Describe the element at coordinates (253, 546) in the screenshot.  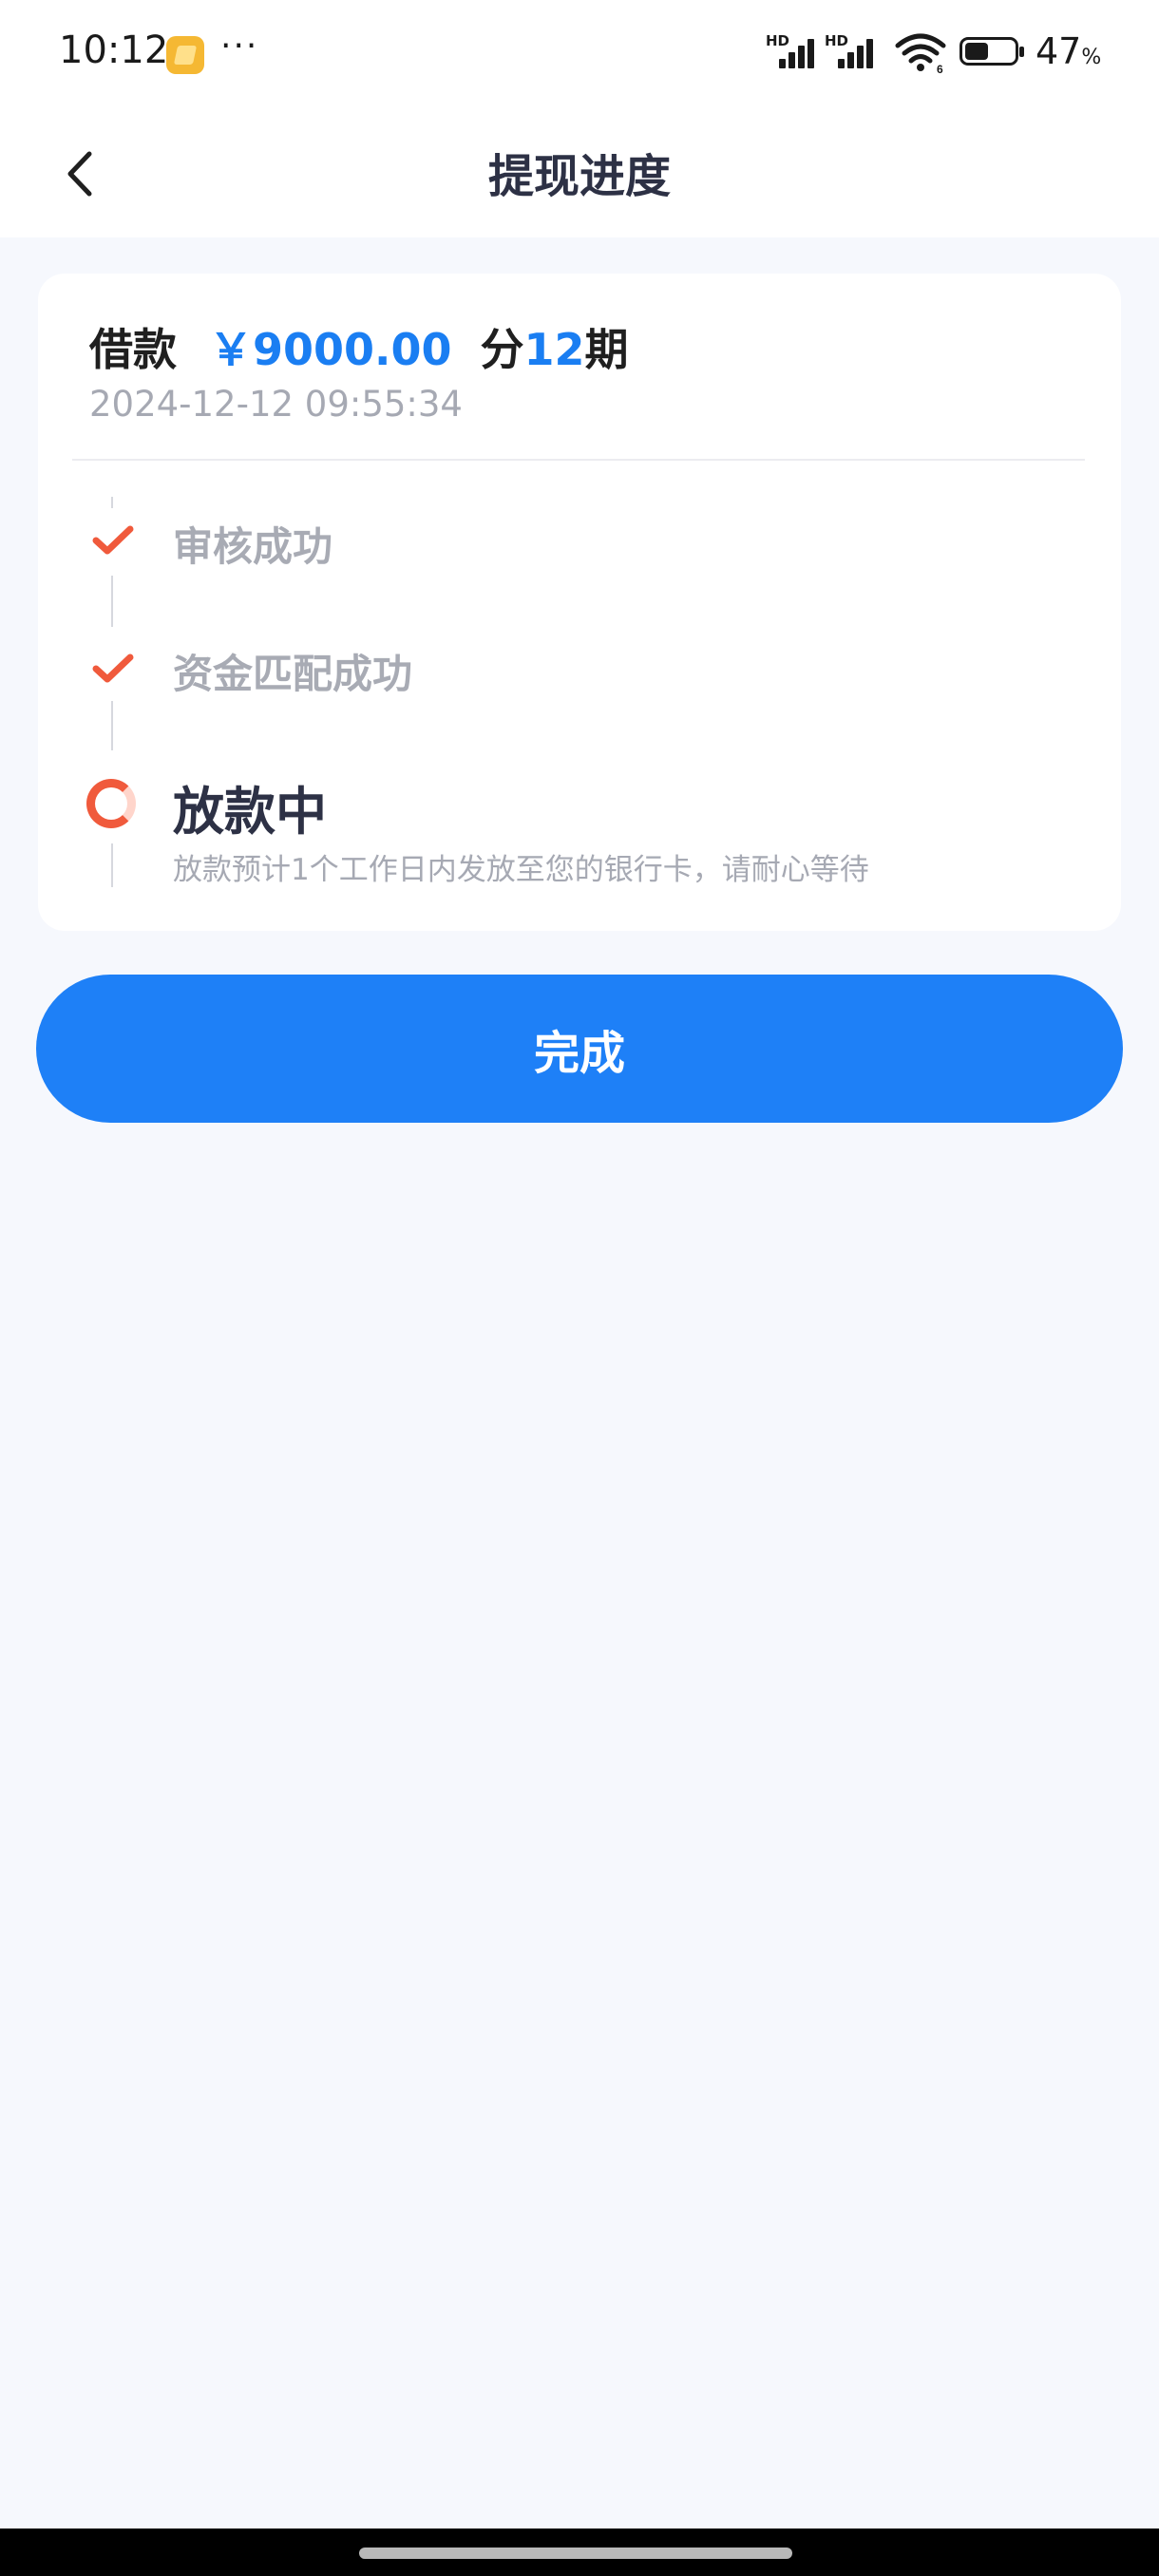
I see `step-review-success: 审核成功` at that location.